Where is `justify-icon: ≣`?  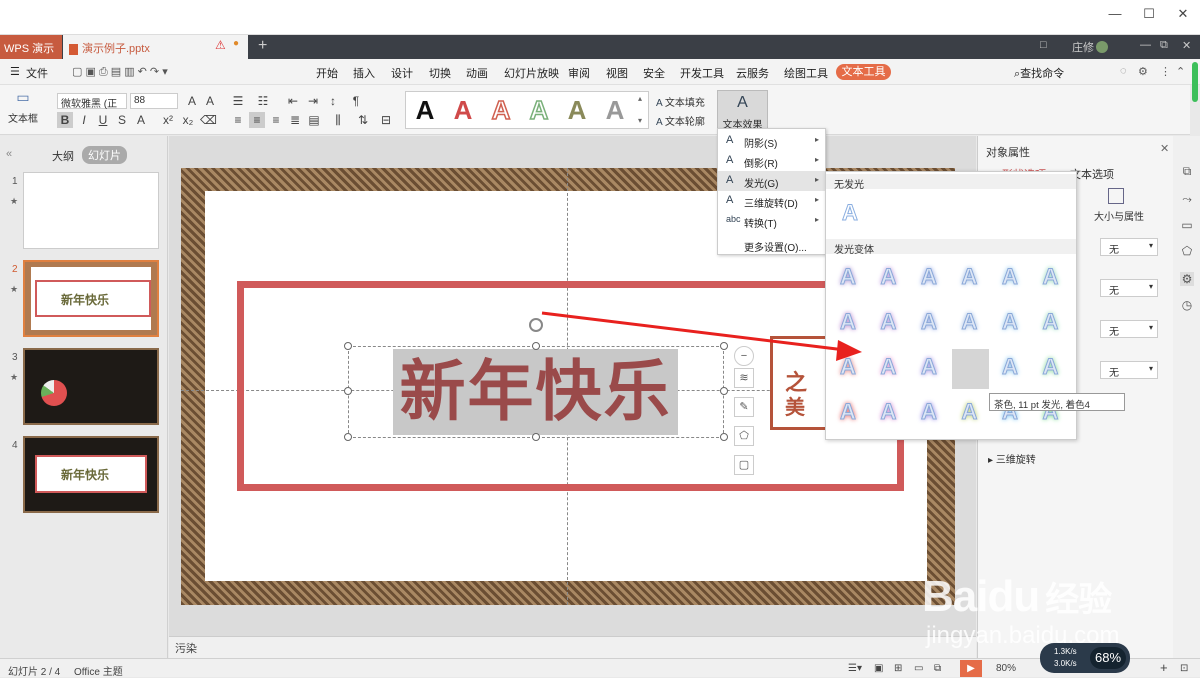
justify-icon: ≣ is located at coordinates (295, 120).